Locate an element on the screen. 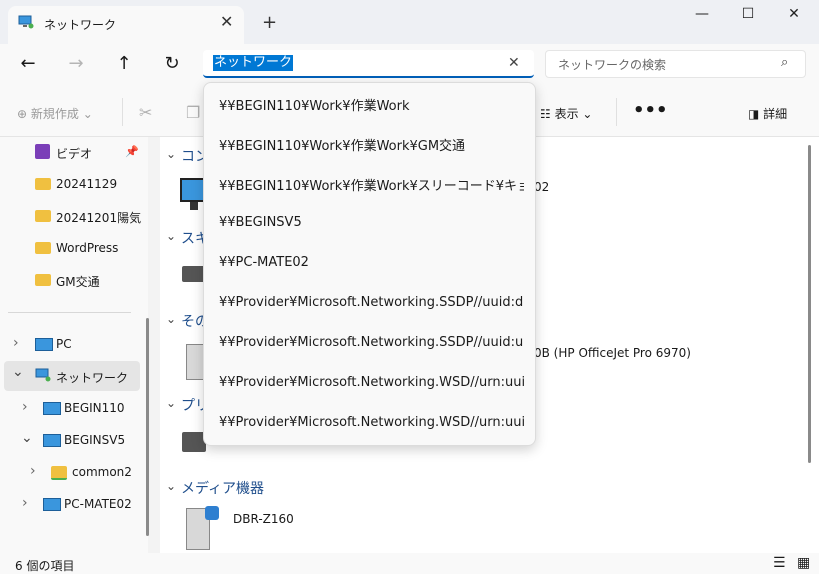 The height and width of the screenshot is (574, 819). maximize-button: ☐ is located at coordinates (748, 16).